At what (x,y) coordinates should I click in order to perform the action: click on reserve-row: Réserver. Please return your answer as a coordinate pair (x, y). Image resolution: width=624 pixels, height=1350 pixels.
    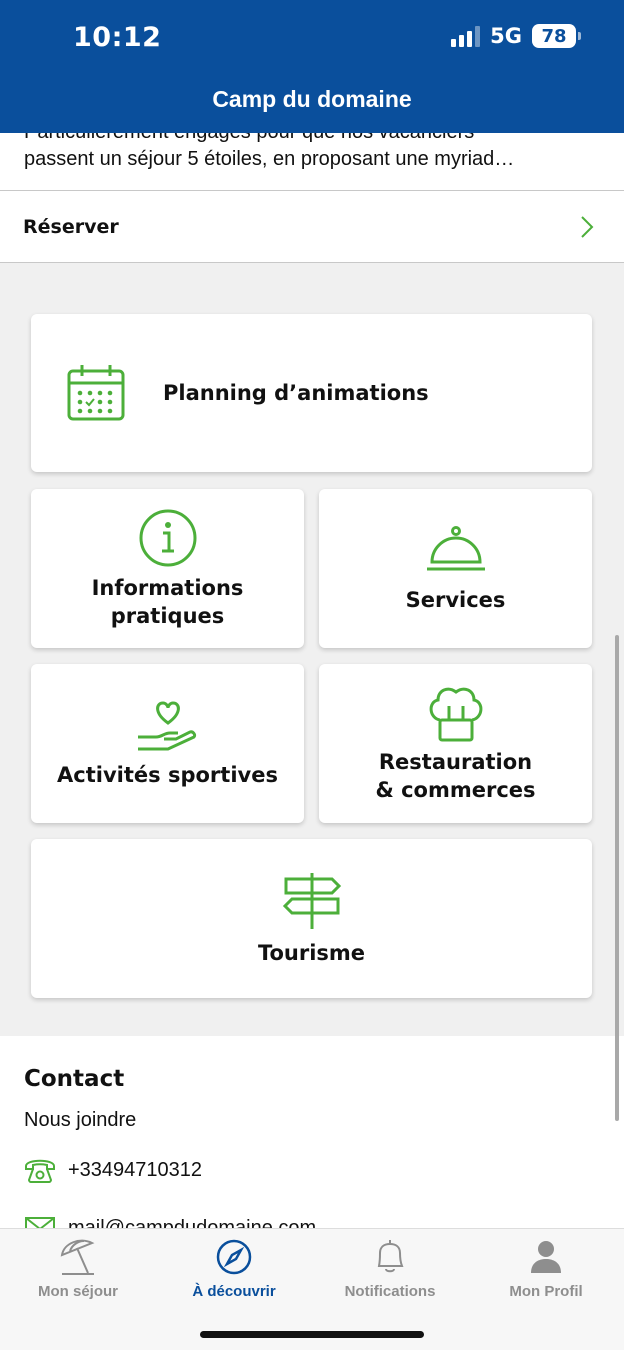
    Looking at the image, I should click on (312, 227).